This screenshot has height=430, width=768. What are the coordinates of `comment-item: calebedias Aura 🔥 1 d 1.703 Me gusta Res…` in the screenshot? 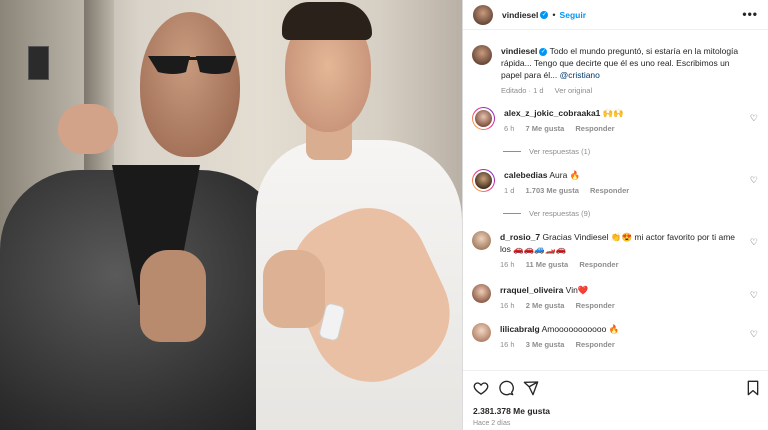 It's located at (617, 183).